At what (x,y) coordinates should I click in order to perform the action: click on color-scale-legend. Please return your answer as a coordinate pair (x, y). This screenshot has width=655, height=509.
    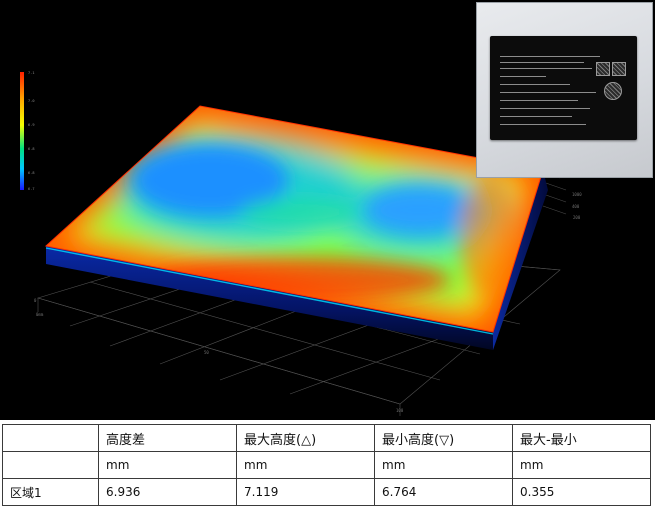
    Looking at the image, I should click on (22, 131).